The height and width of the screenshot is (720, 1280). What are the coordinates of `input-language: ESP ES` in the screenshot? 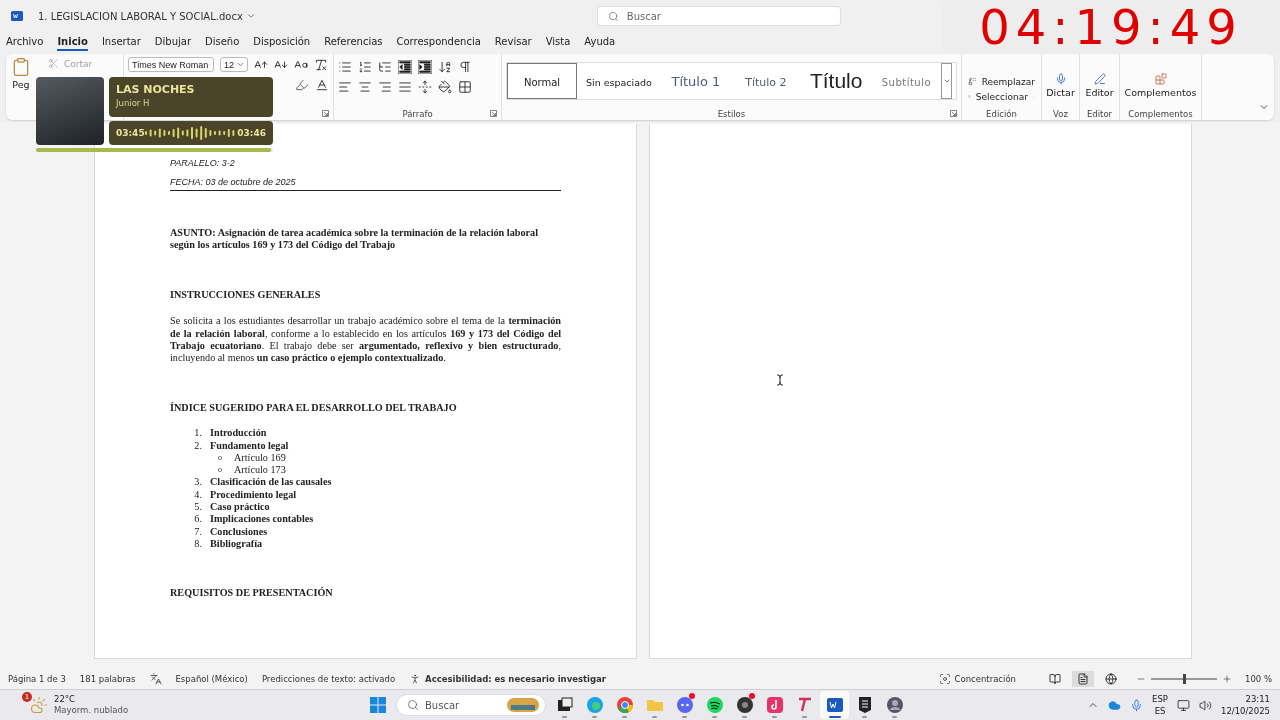 It's located at (1160, 705).